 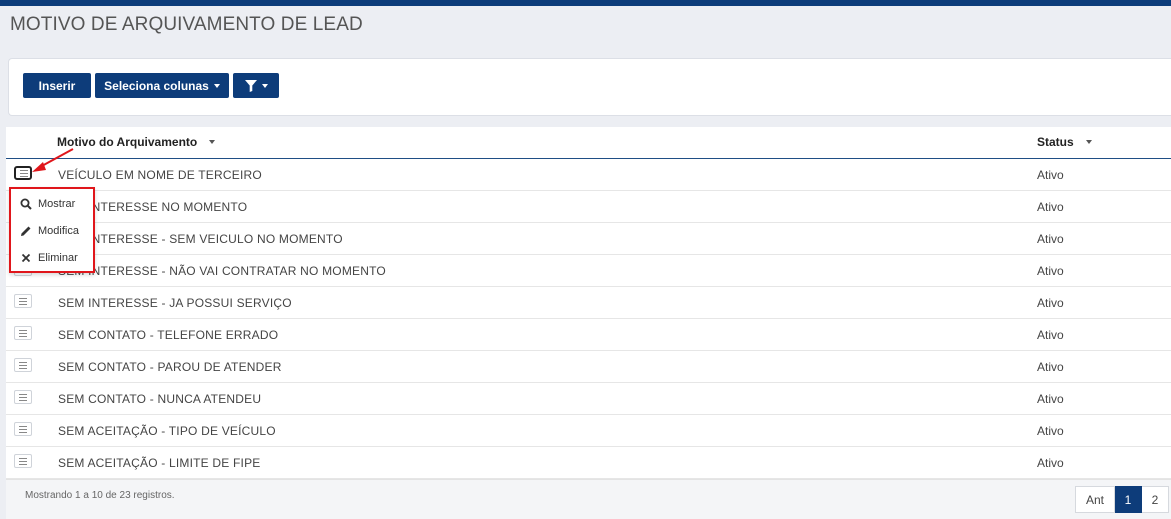 I want to click on table-row: SEM INTERESSE NO MOMENTO Ativo, so click(x=588, y=207).